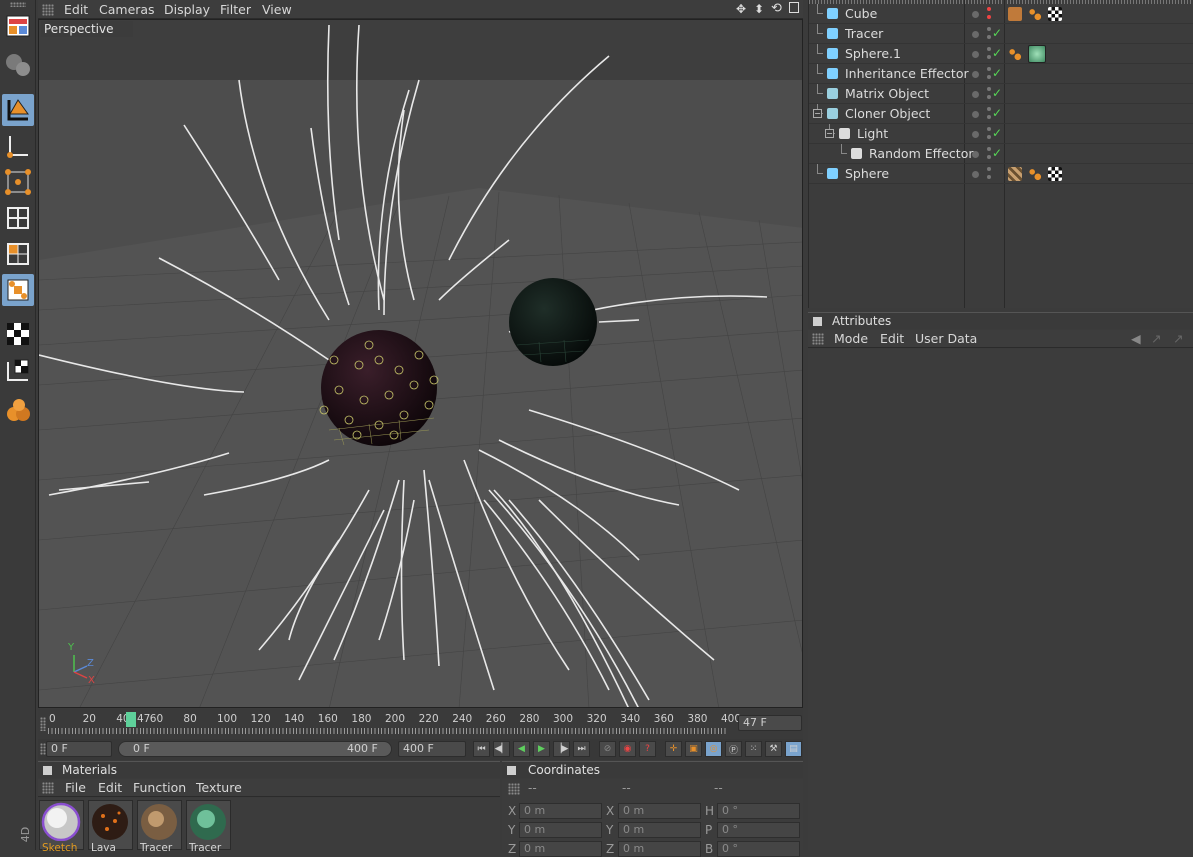 The height and width of the screenshot is (857, 1193). I want to click on end-frame-field: 400 F, so click(432, 749).